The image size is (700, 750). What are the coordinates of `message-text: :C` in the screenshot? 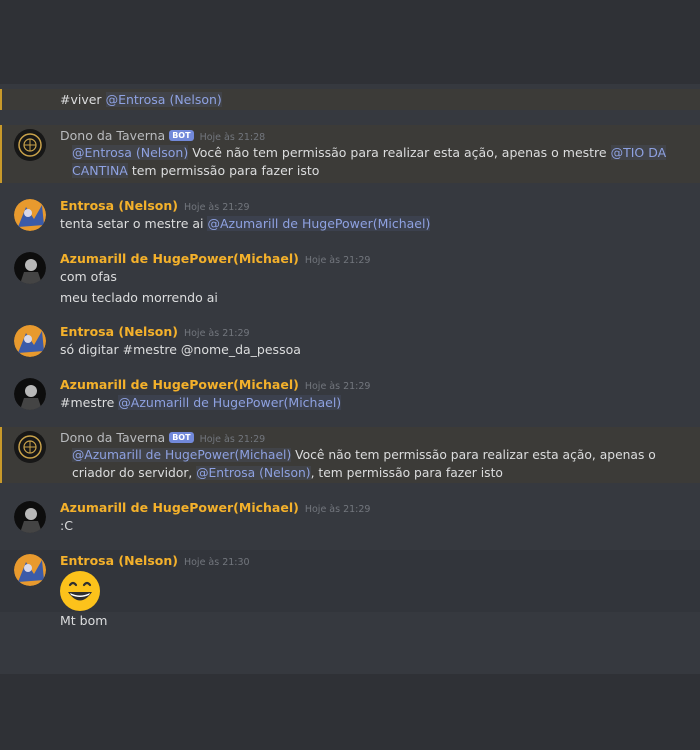 It's located at (66, 525).